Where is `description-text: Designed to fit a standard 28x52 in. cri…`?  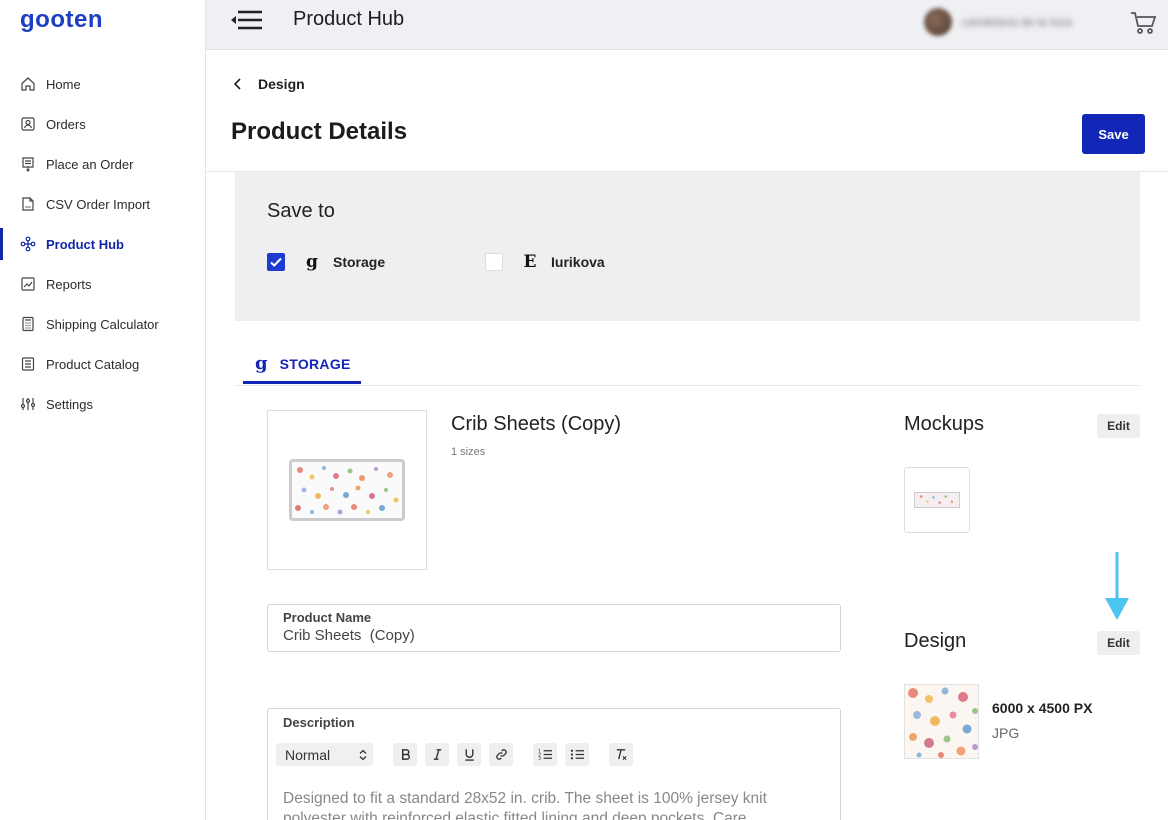 description-text: Designed to fit a standard 28x52 in. cri… is located at coordinates (553, 804).